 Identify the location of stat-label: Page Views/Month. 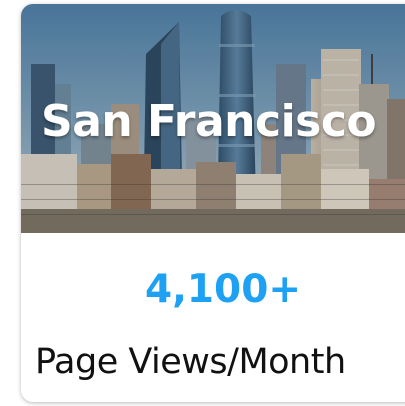
(190, 362).